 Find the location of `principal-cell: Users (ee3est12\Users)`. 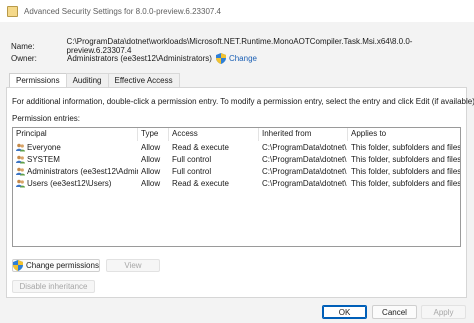

principal-cell: Users (ee3est12\Users) is located at coordinates (75, 183).